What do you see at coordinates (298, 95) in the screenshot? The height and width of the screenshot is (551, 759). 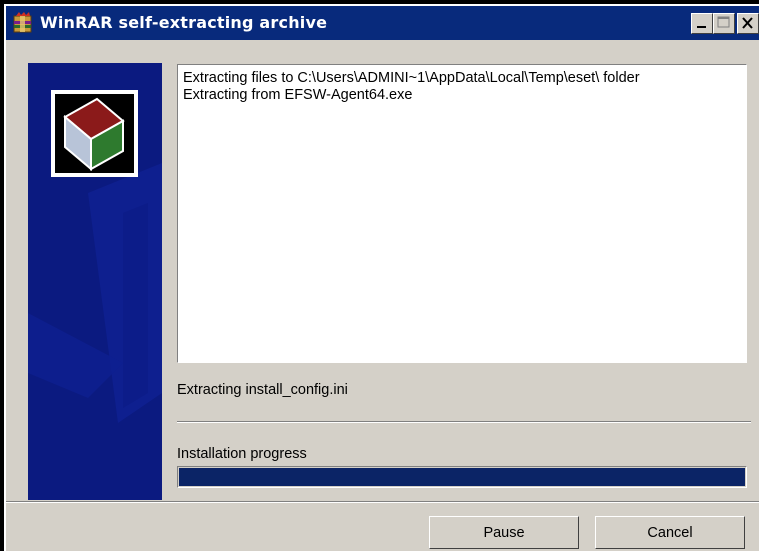 I see `log-line: Extracting from EFSW-Agent64.exe` at bounding box center [298, 95].